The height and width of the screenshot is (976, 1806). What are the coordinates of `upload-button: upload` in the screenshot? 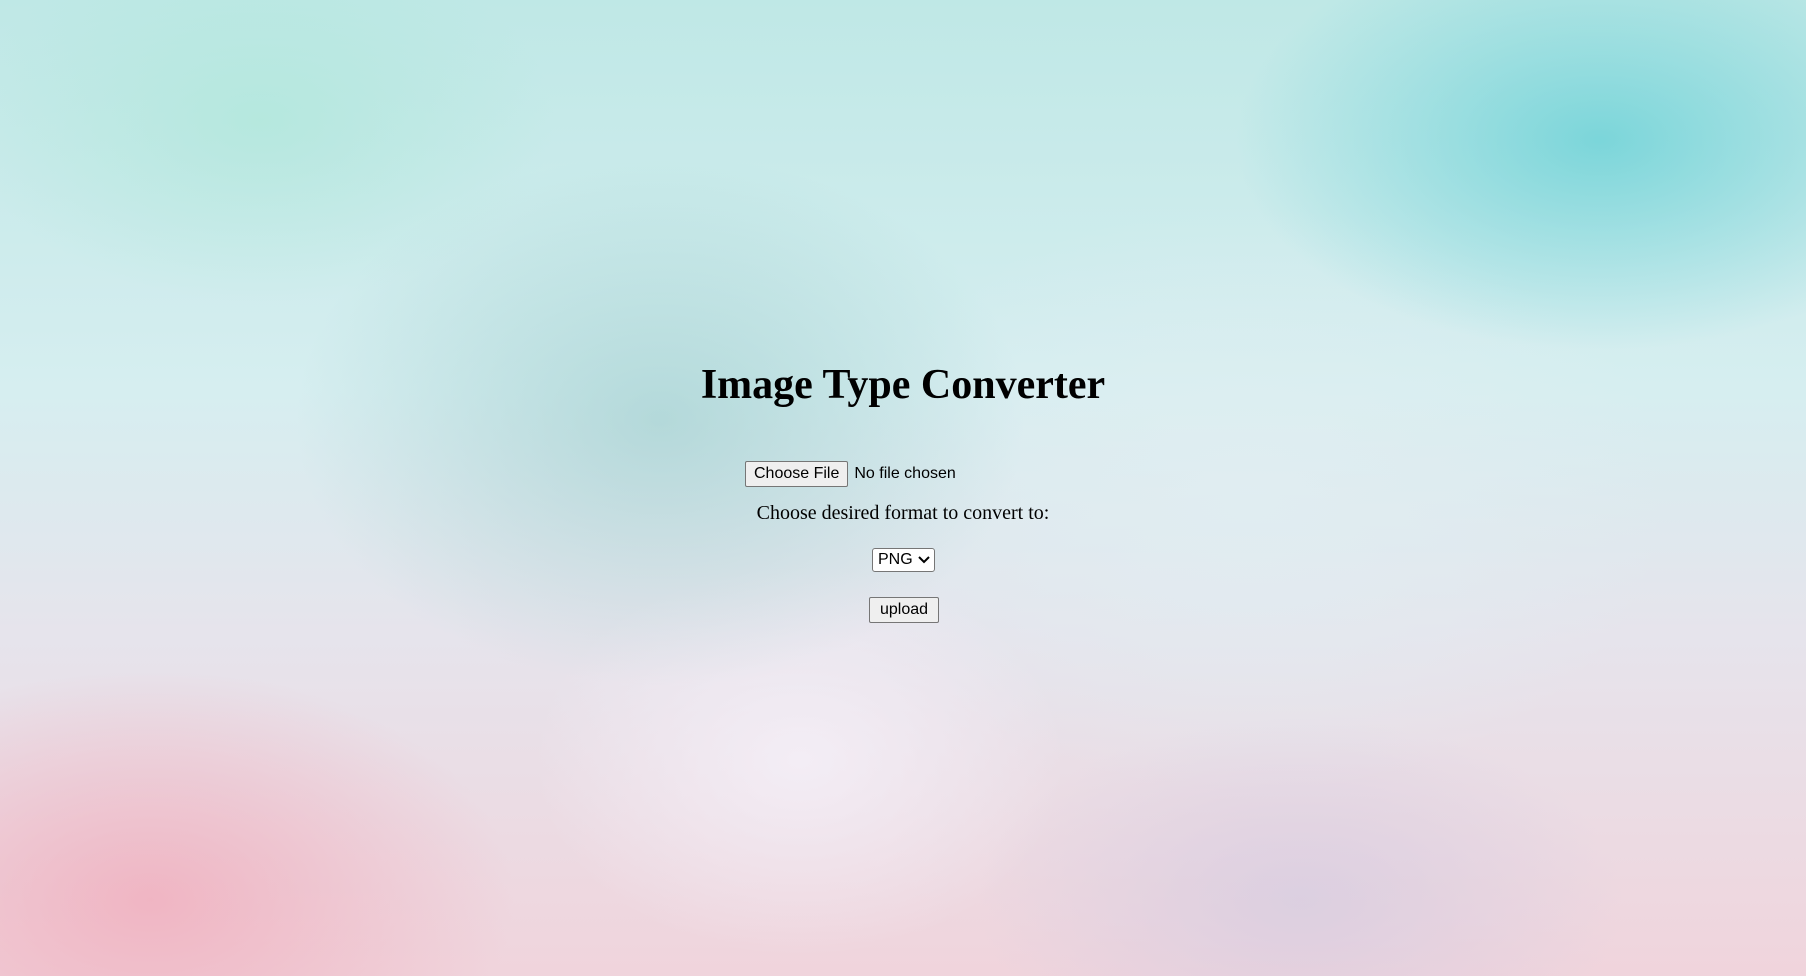 It's located at (904, 610).